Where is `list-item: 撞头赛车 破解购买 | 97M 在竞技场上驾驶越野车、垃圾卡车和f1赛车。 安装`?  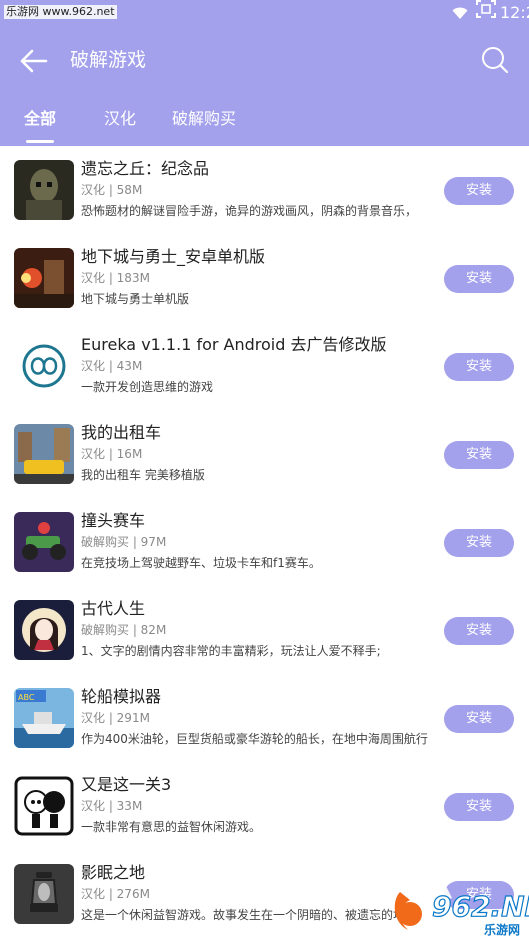
list-item: 撞头赛车 破解购买 | 97M 在竞技场上驾驶越野车、垃圾卡车和f1赛车。 安装 is located at coordinates (264, 542).